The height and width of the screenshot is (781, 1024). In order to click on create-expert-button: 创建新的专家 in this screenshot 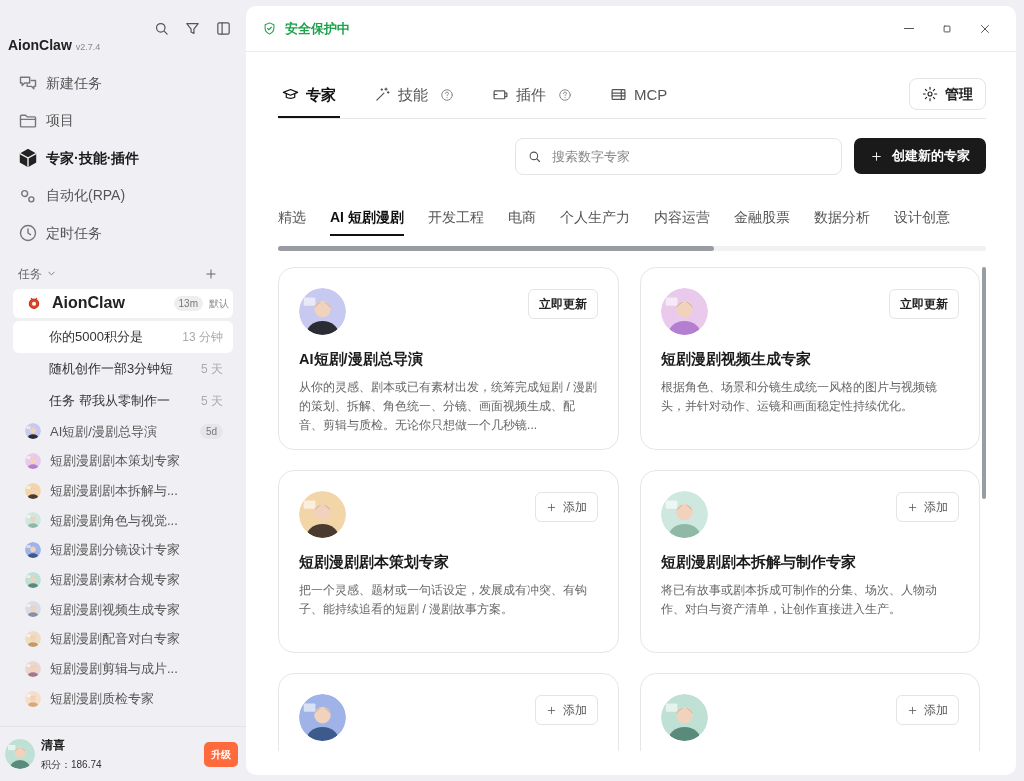, I will do `click(920, 156)`.